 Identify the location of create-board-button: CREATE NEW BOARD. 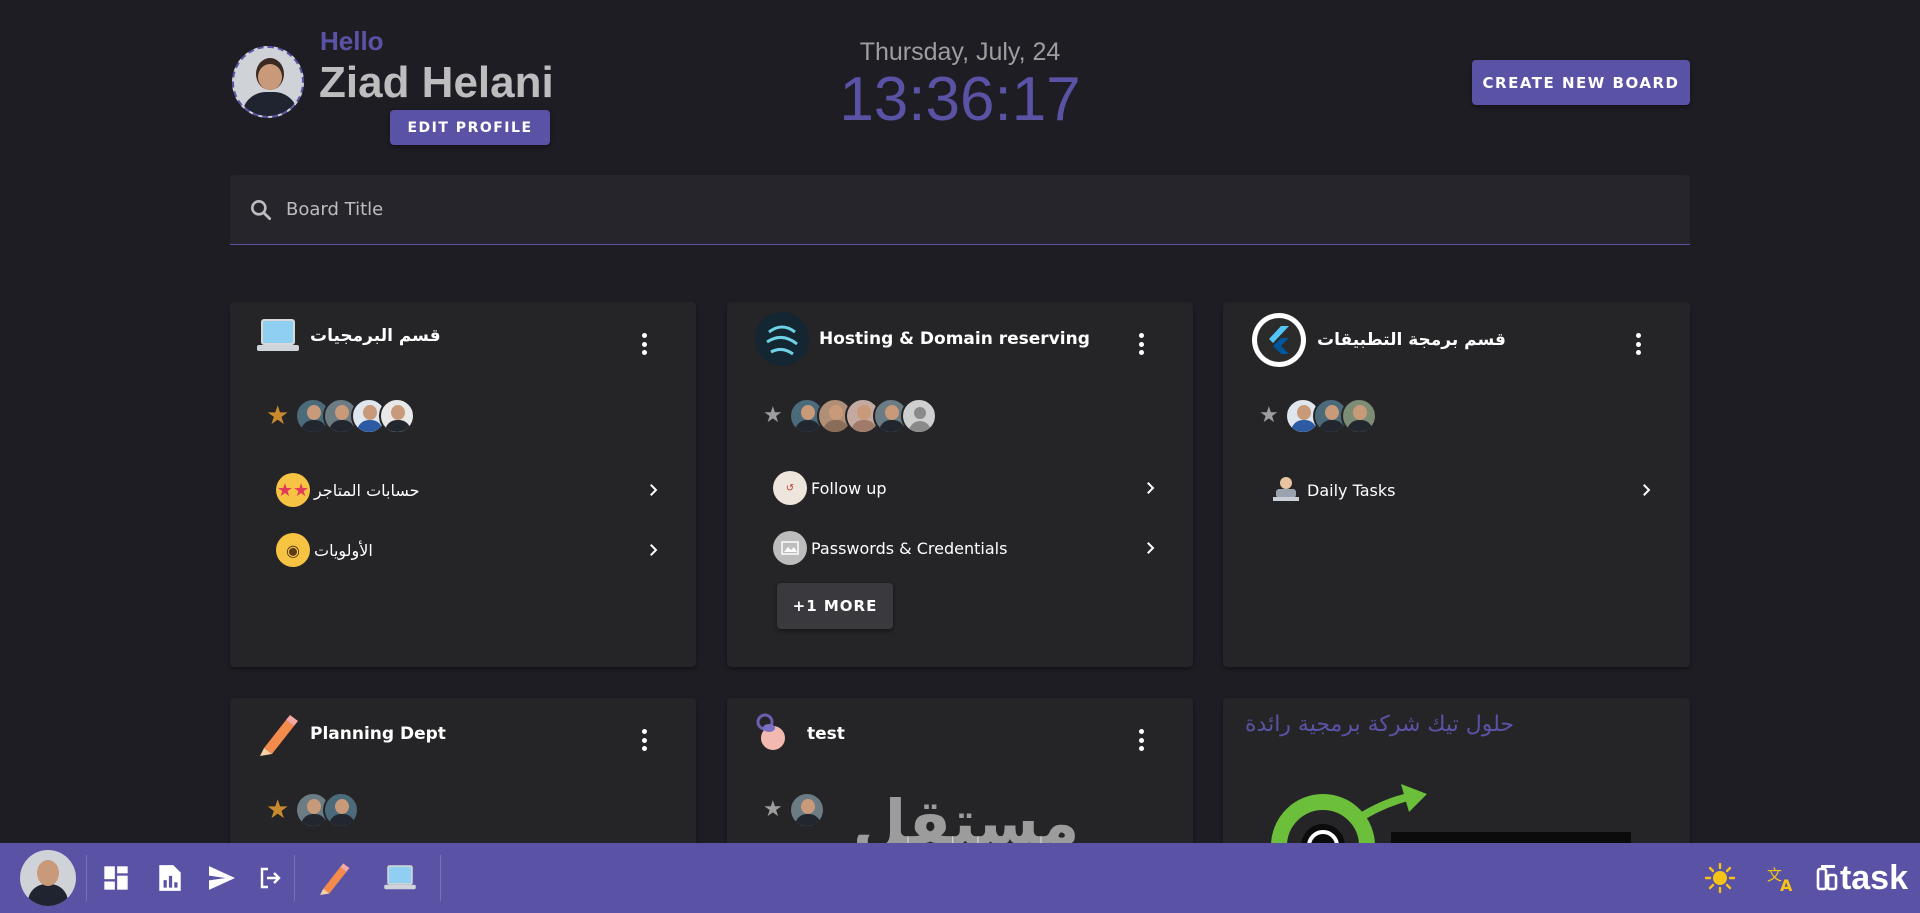
(1581, 82).